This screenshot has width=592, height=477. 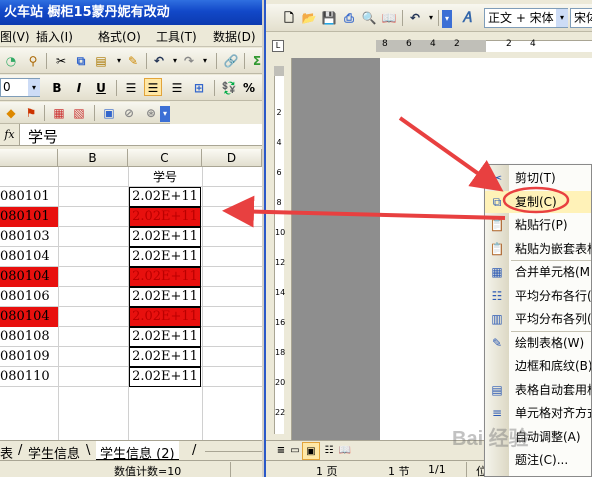 What do you see at coordinates (311, 451) in the screenshot?
I see `print-view-icon: ▣` at bounding box center [311, 451].